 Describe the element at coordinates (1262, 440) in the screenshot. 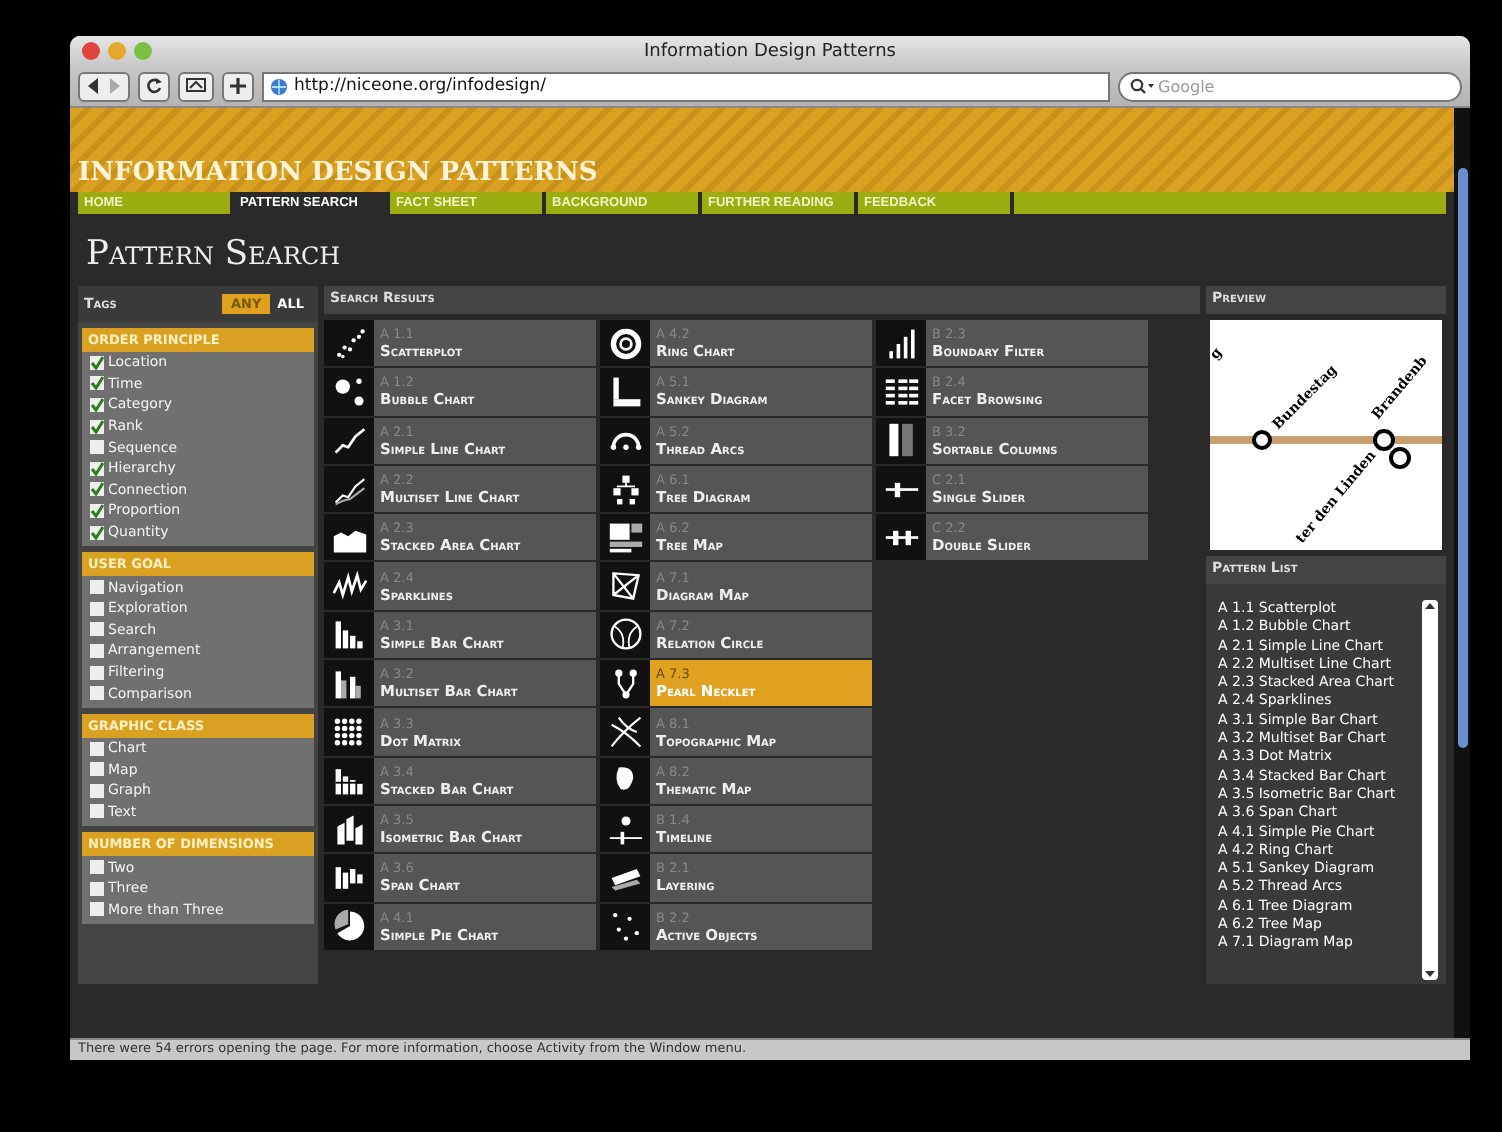

I see `station-icon` at that location.